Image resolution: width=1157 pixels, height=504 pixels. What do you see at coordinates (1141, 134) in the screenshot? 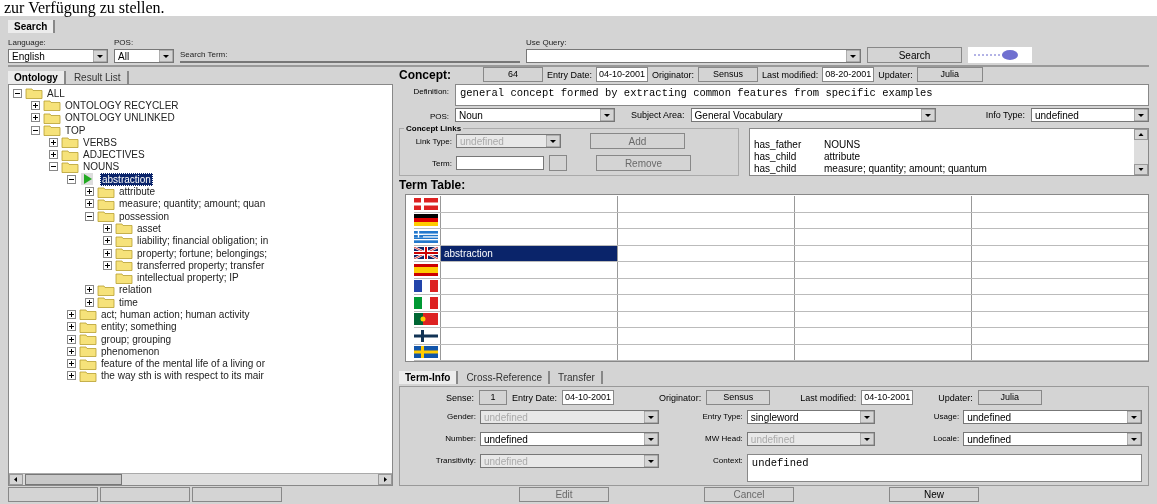
I see `scroll-up-icon` at bounding box center [1141, 134].